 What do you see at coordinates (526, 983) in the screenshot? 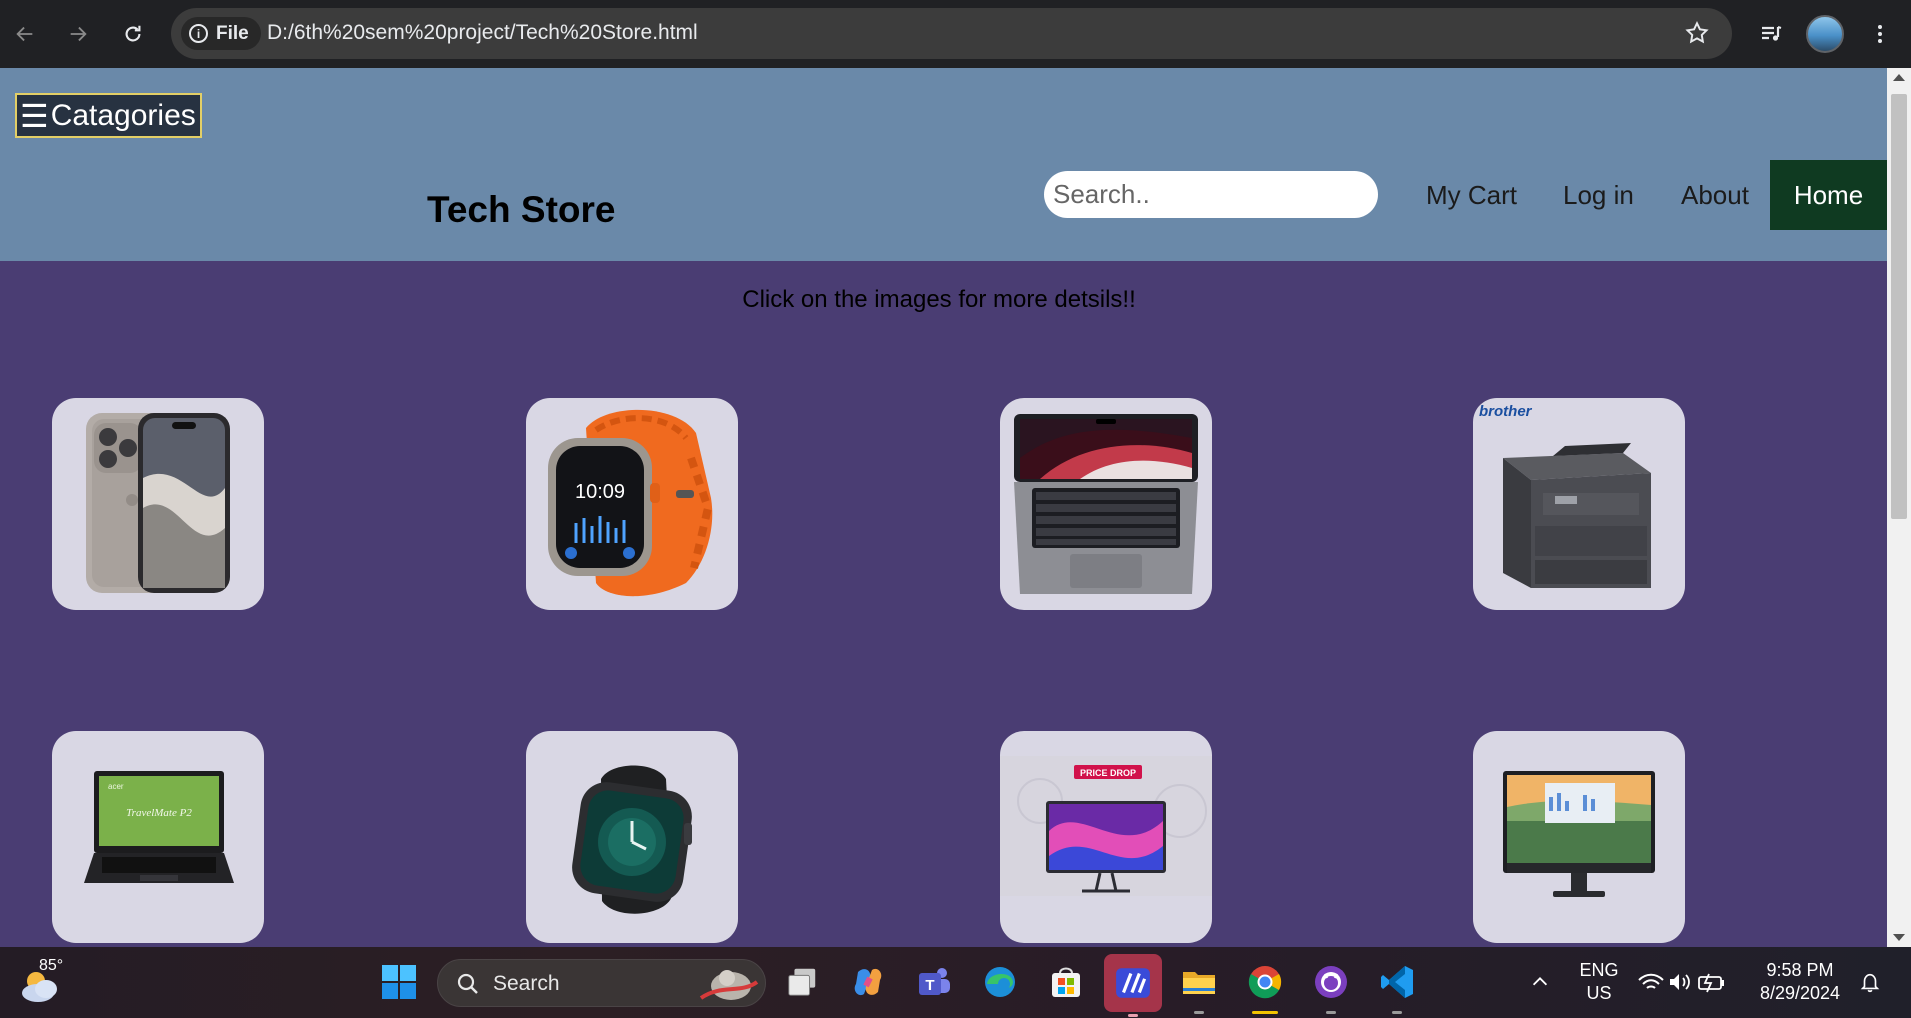
I see `taskbar-search-label: Search` at bounding box center [526, 983].